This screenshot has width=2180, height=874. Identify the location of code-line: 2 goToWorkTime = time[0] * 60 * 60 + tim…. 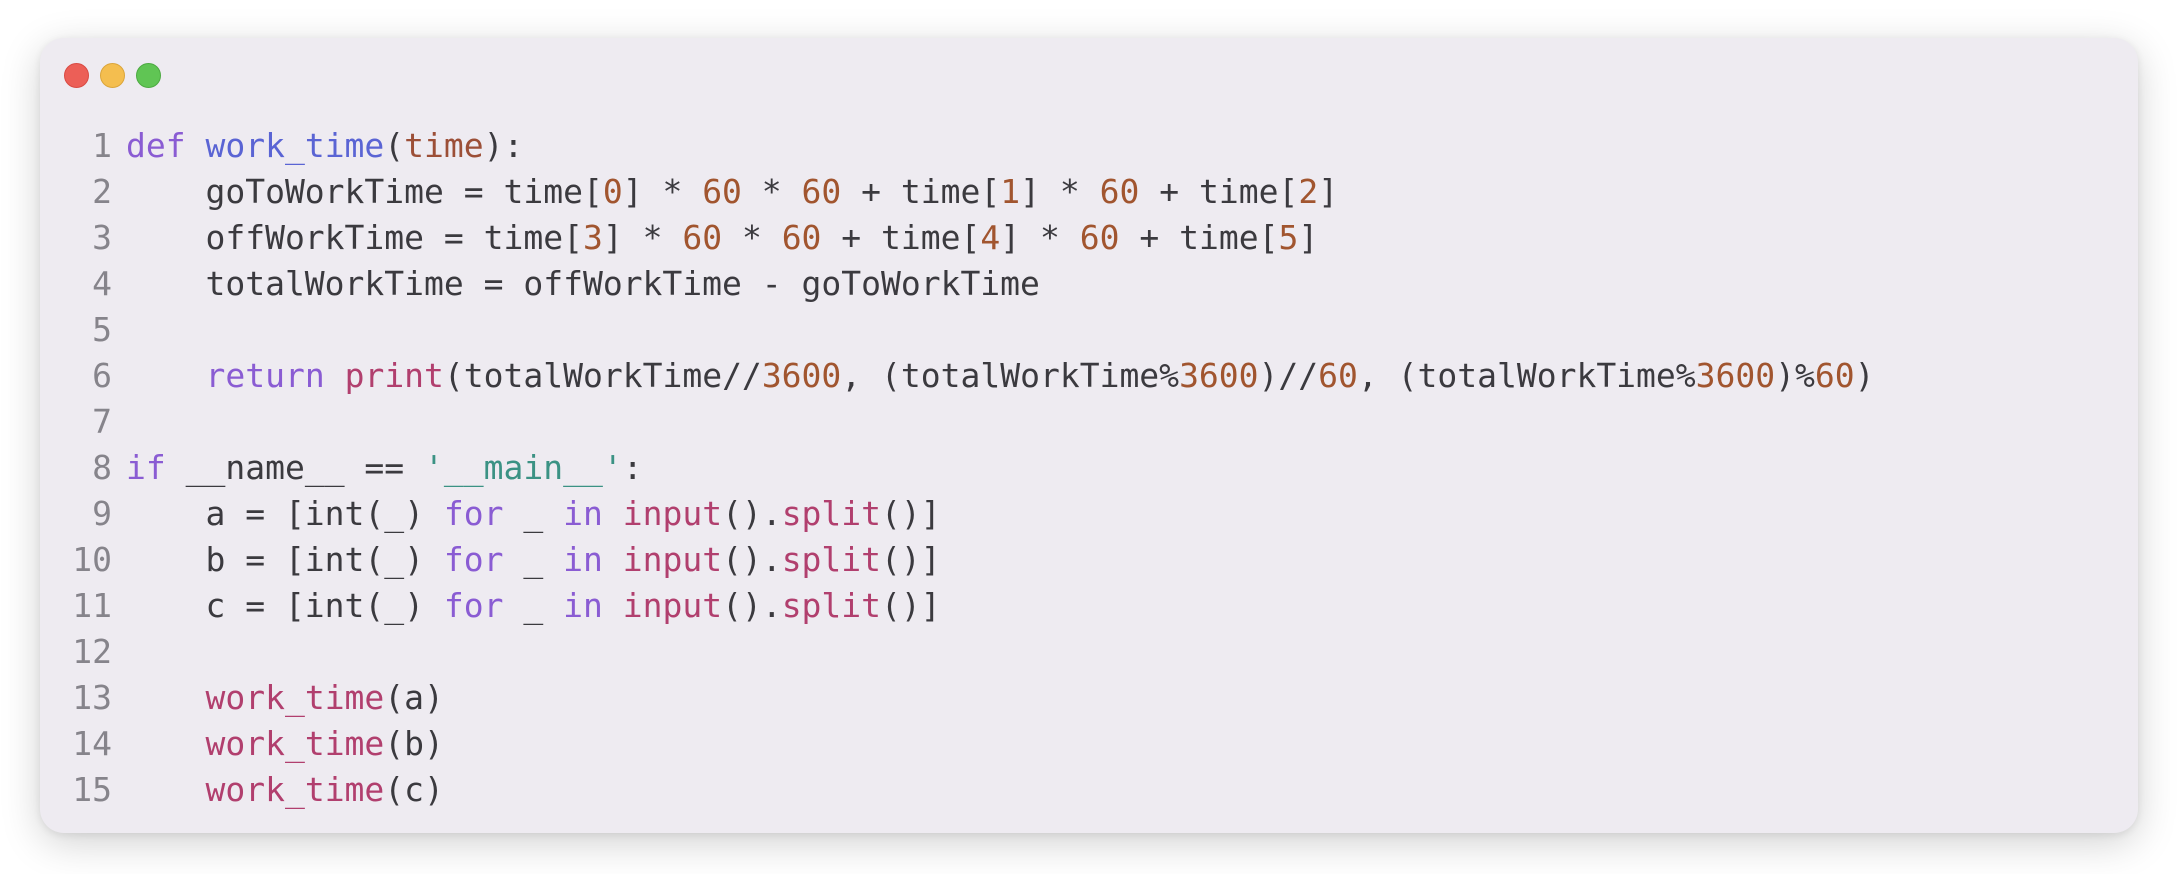
(1089, 192).